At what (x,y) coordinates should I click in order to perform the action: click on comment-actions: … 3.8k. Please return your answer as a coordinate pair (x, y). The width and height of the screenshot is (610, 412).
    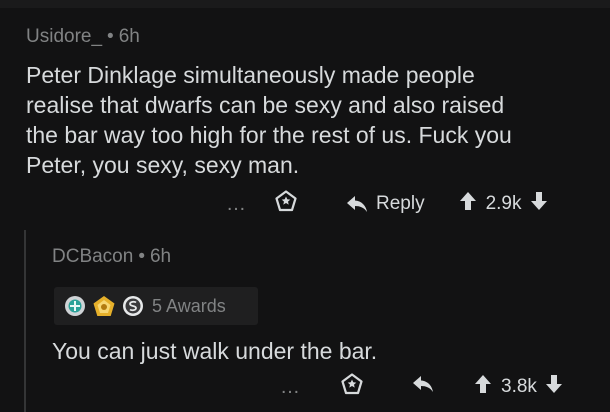
    Looking at the image, I should click on (421, 387).